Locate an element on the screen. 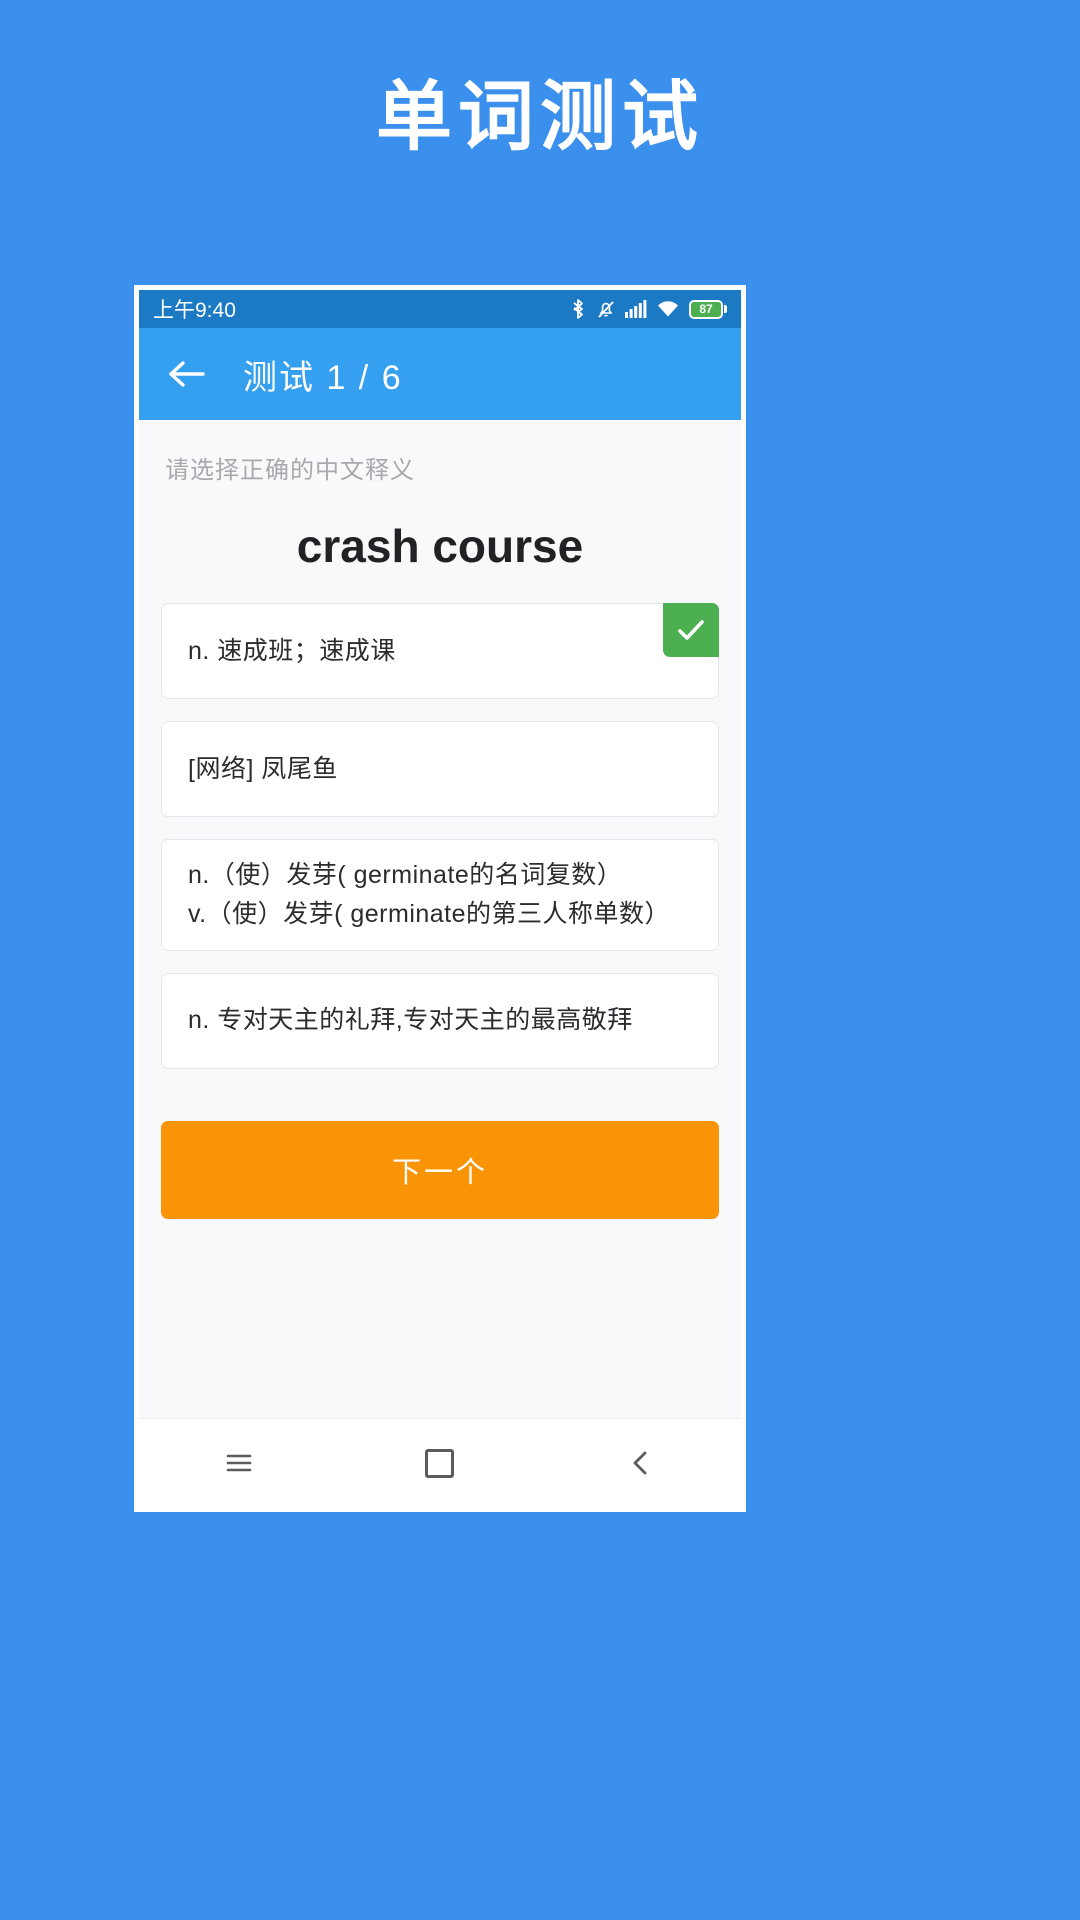 This screenshot has width=1080, height=1920. answer-option-text: n. 速成班；速成课 is located at coordinates (292, 650).